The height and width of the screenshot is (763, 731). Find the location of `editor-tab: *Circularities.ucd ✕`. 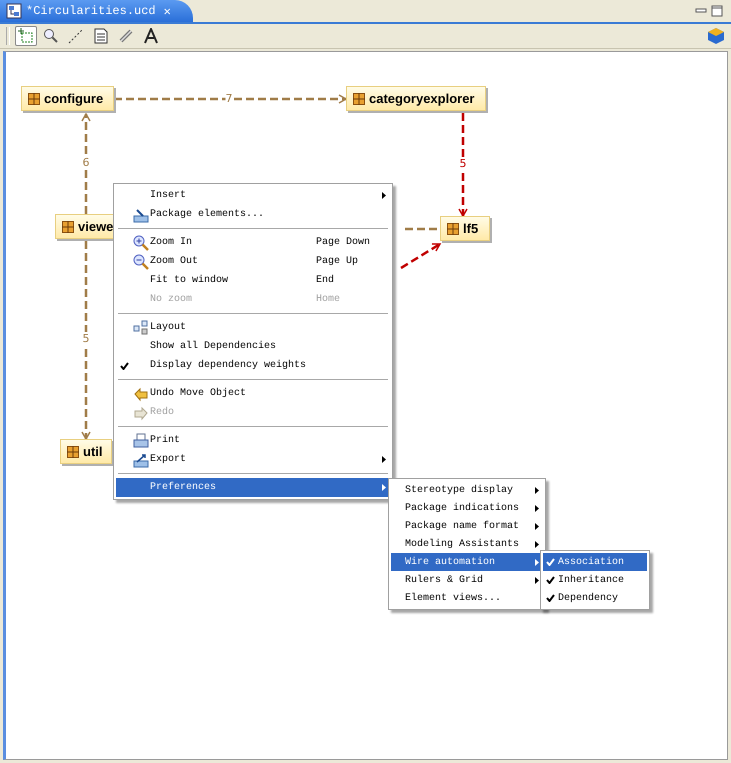

editor-tab: *Circularities.ucd ✕ is located at coordinates (96, 11).